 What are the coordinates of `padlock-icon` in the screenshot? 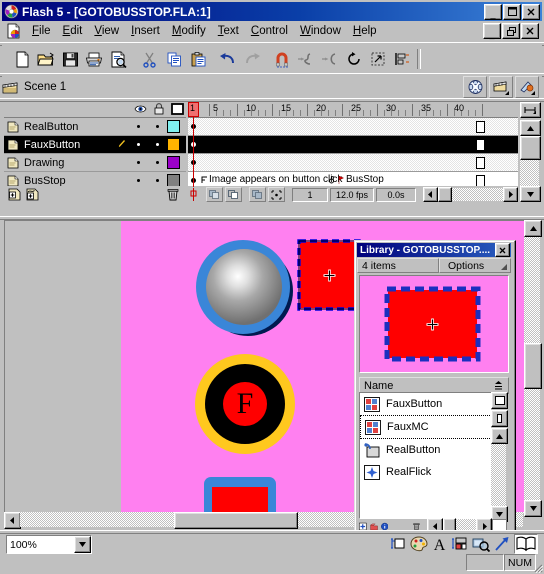 It's located at (159, 109).